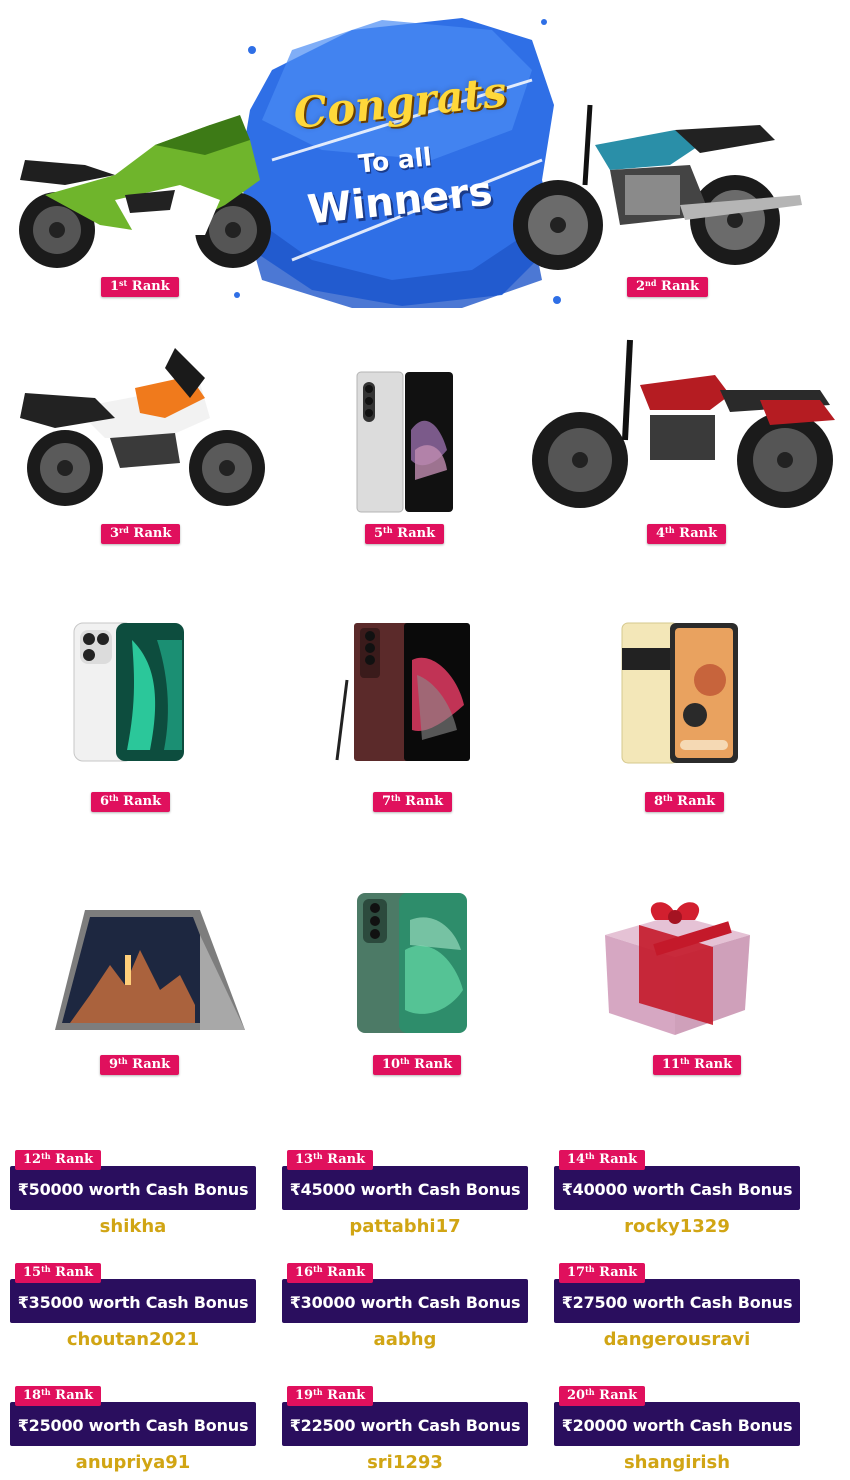  What do you see at coordinates (142, 180) in the screenshot?
I see `green-sport-motorcycle-image` at bounding box center [142, 180].